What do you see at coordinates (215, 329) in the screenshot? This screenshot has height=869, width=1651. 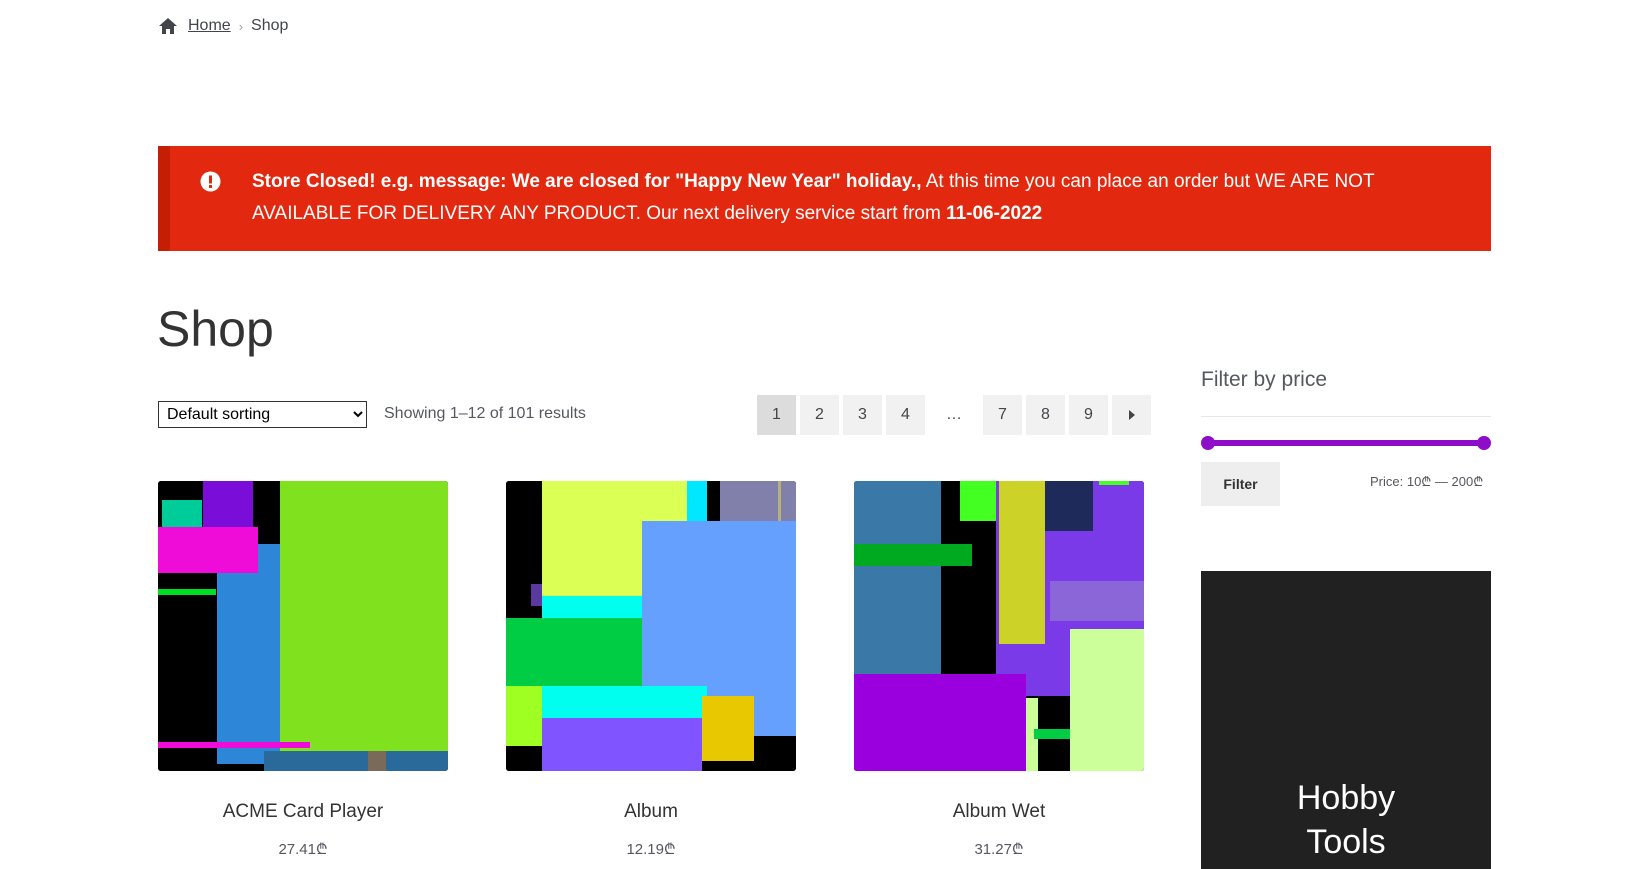 I see `page-title: Shop` at bounding box center [215, 329].